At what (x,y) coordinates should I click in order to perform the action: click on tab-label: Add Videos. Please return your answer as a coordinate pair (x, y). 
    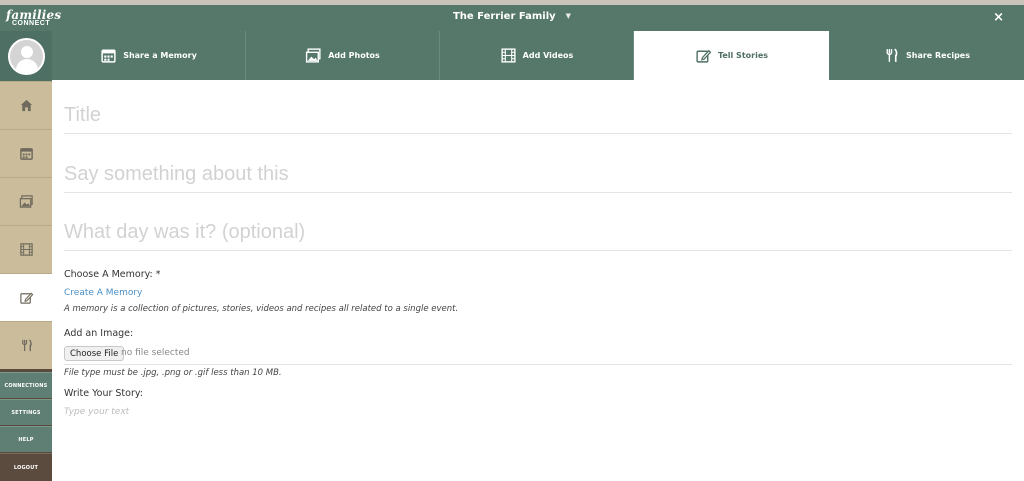
    Looking at the image, I should click on (548, 55).